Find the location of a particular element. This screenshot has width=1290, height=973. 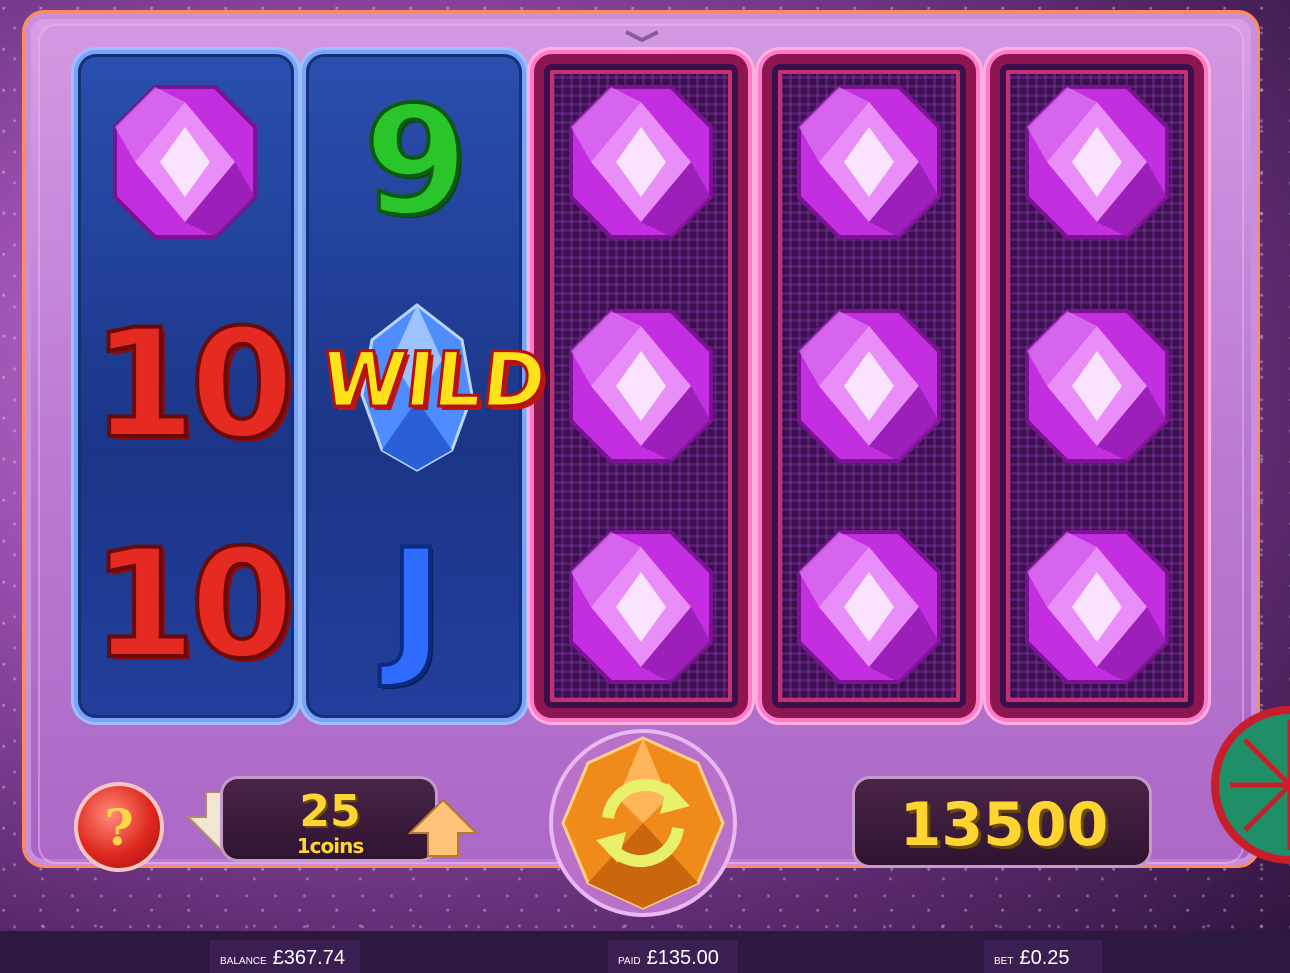

wild-label: WILD is located at coordinates (434, 380).